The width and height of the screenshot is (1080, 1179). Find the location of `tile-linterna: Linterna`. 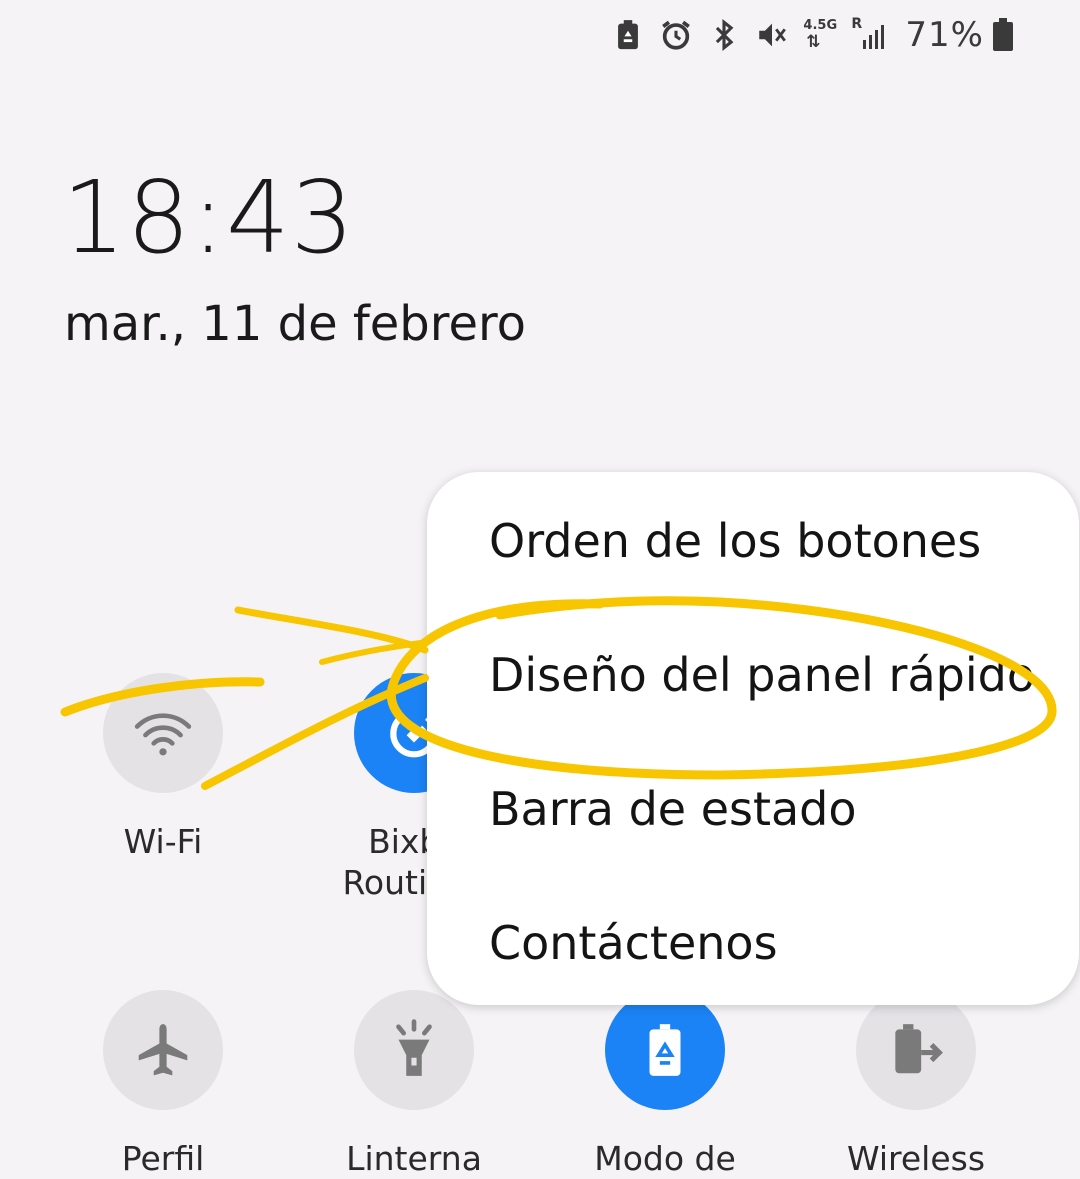

tile-linterna: Linterna is located at coordinates (414, 1084).